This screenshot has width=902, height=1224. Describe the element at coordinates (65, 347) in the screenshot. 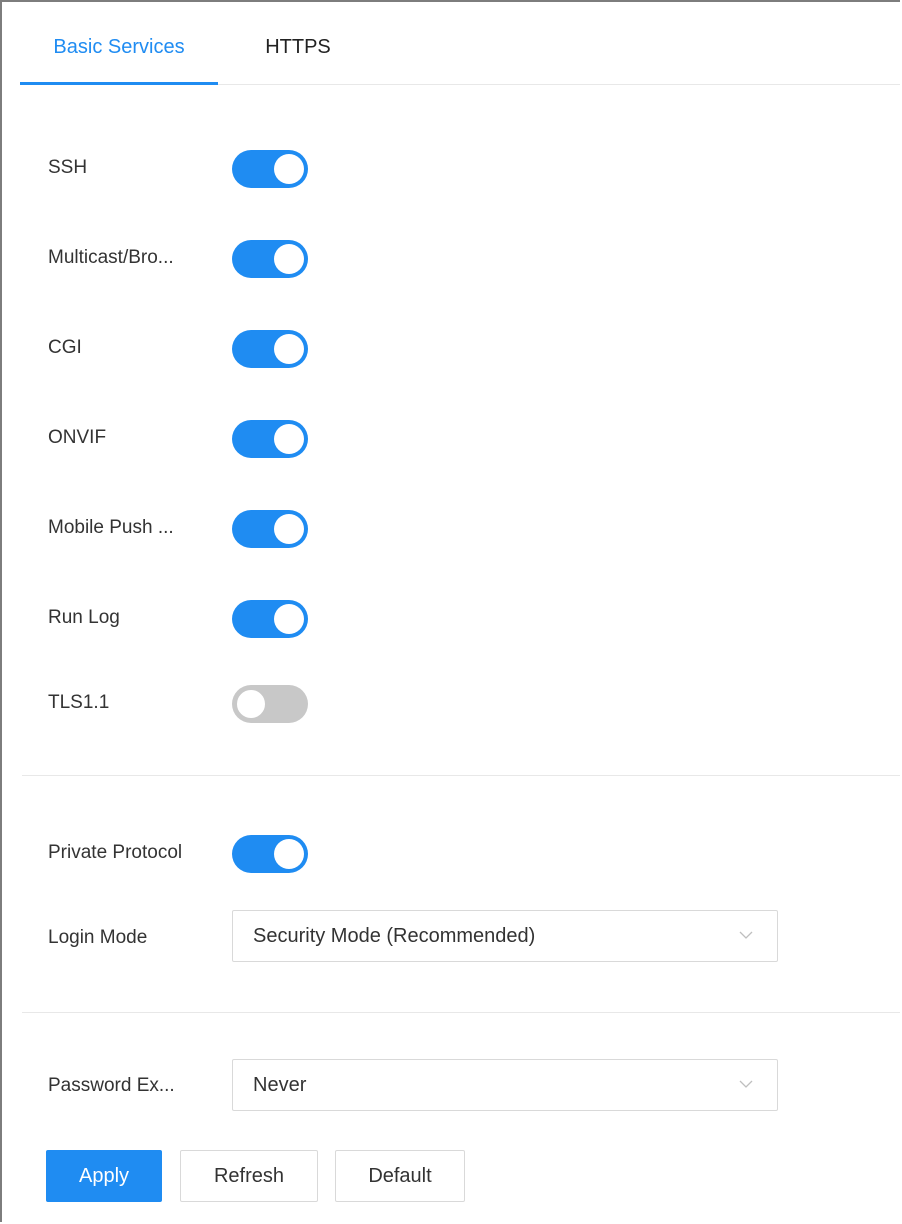

I see `service-label: CGI` at that location.